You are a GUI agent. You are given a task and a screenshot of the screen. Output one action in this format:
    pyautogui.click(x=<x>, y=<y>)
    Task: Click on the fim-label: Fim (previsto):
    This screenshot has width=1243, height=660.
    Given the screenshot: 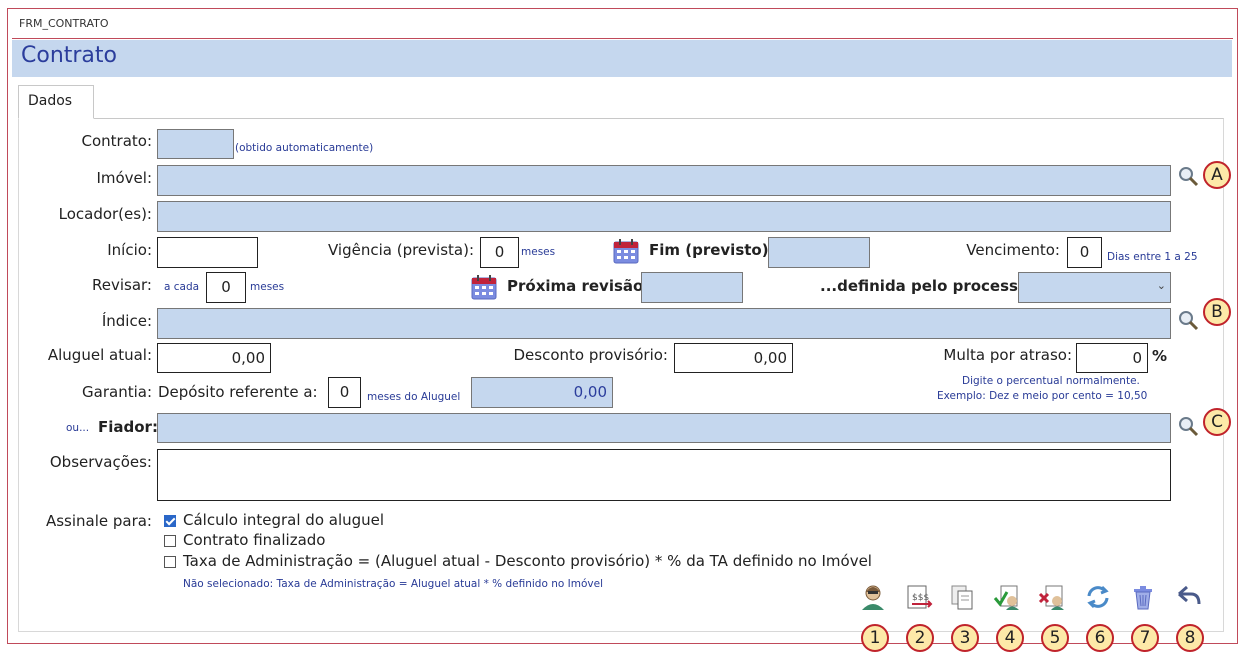 What is the action you would take?
    pyautogui.click(x=712, y=250)
    